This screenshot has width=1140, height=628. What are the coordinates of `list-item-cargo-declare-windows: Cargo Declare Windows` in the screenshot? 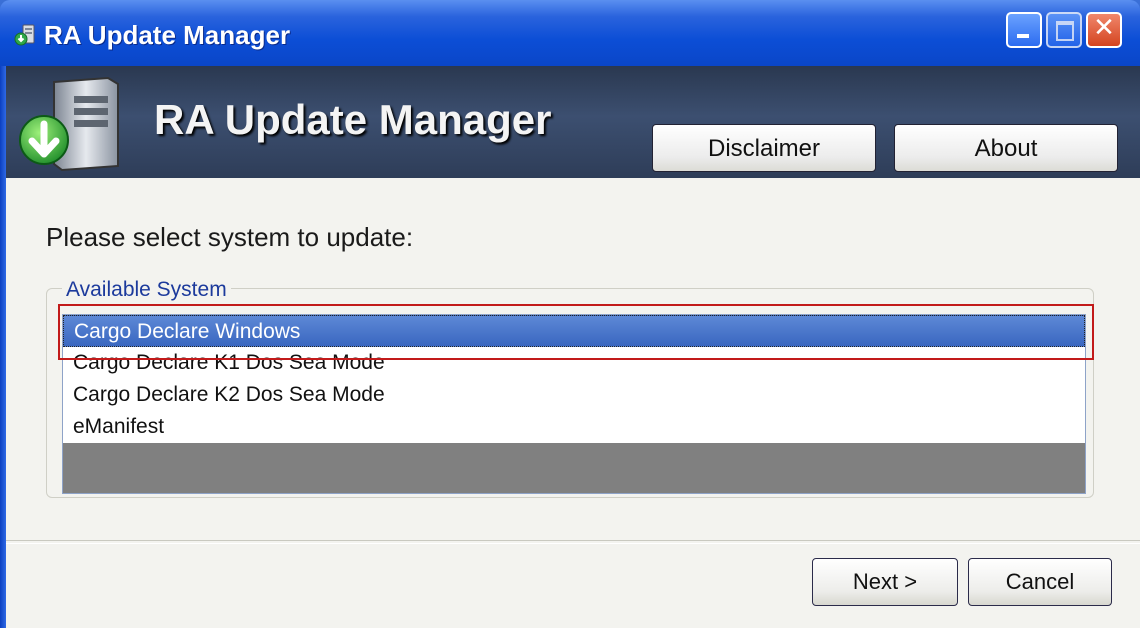 It's located at (574, 331).